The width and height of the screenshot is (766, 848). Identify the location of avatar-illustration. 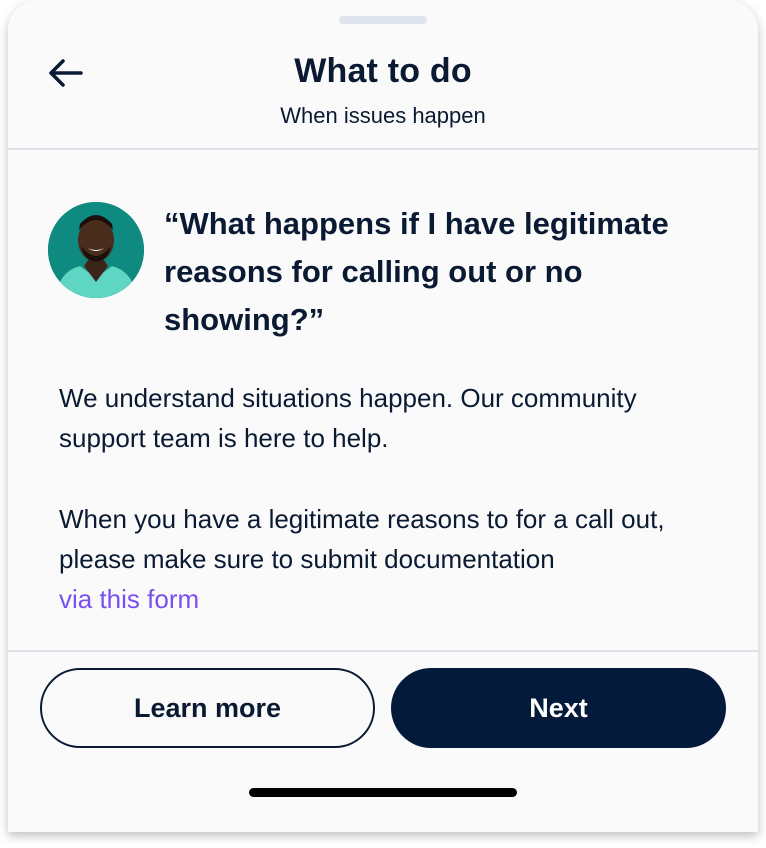
(96, 250).